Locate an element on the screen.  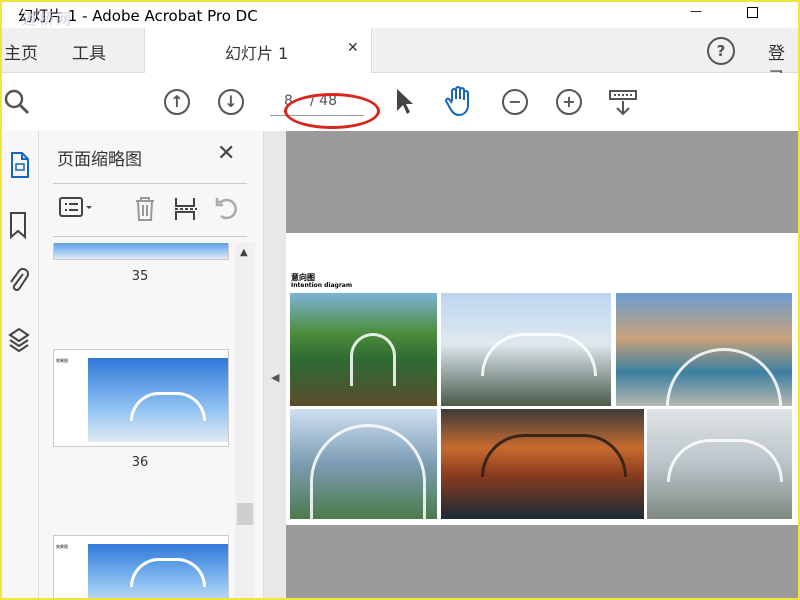
thumbnail-page-36: 效果图 is located at coordinates (141, 398).